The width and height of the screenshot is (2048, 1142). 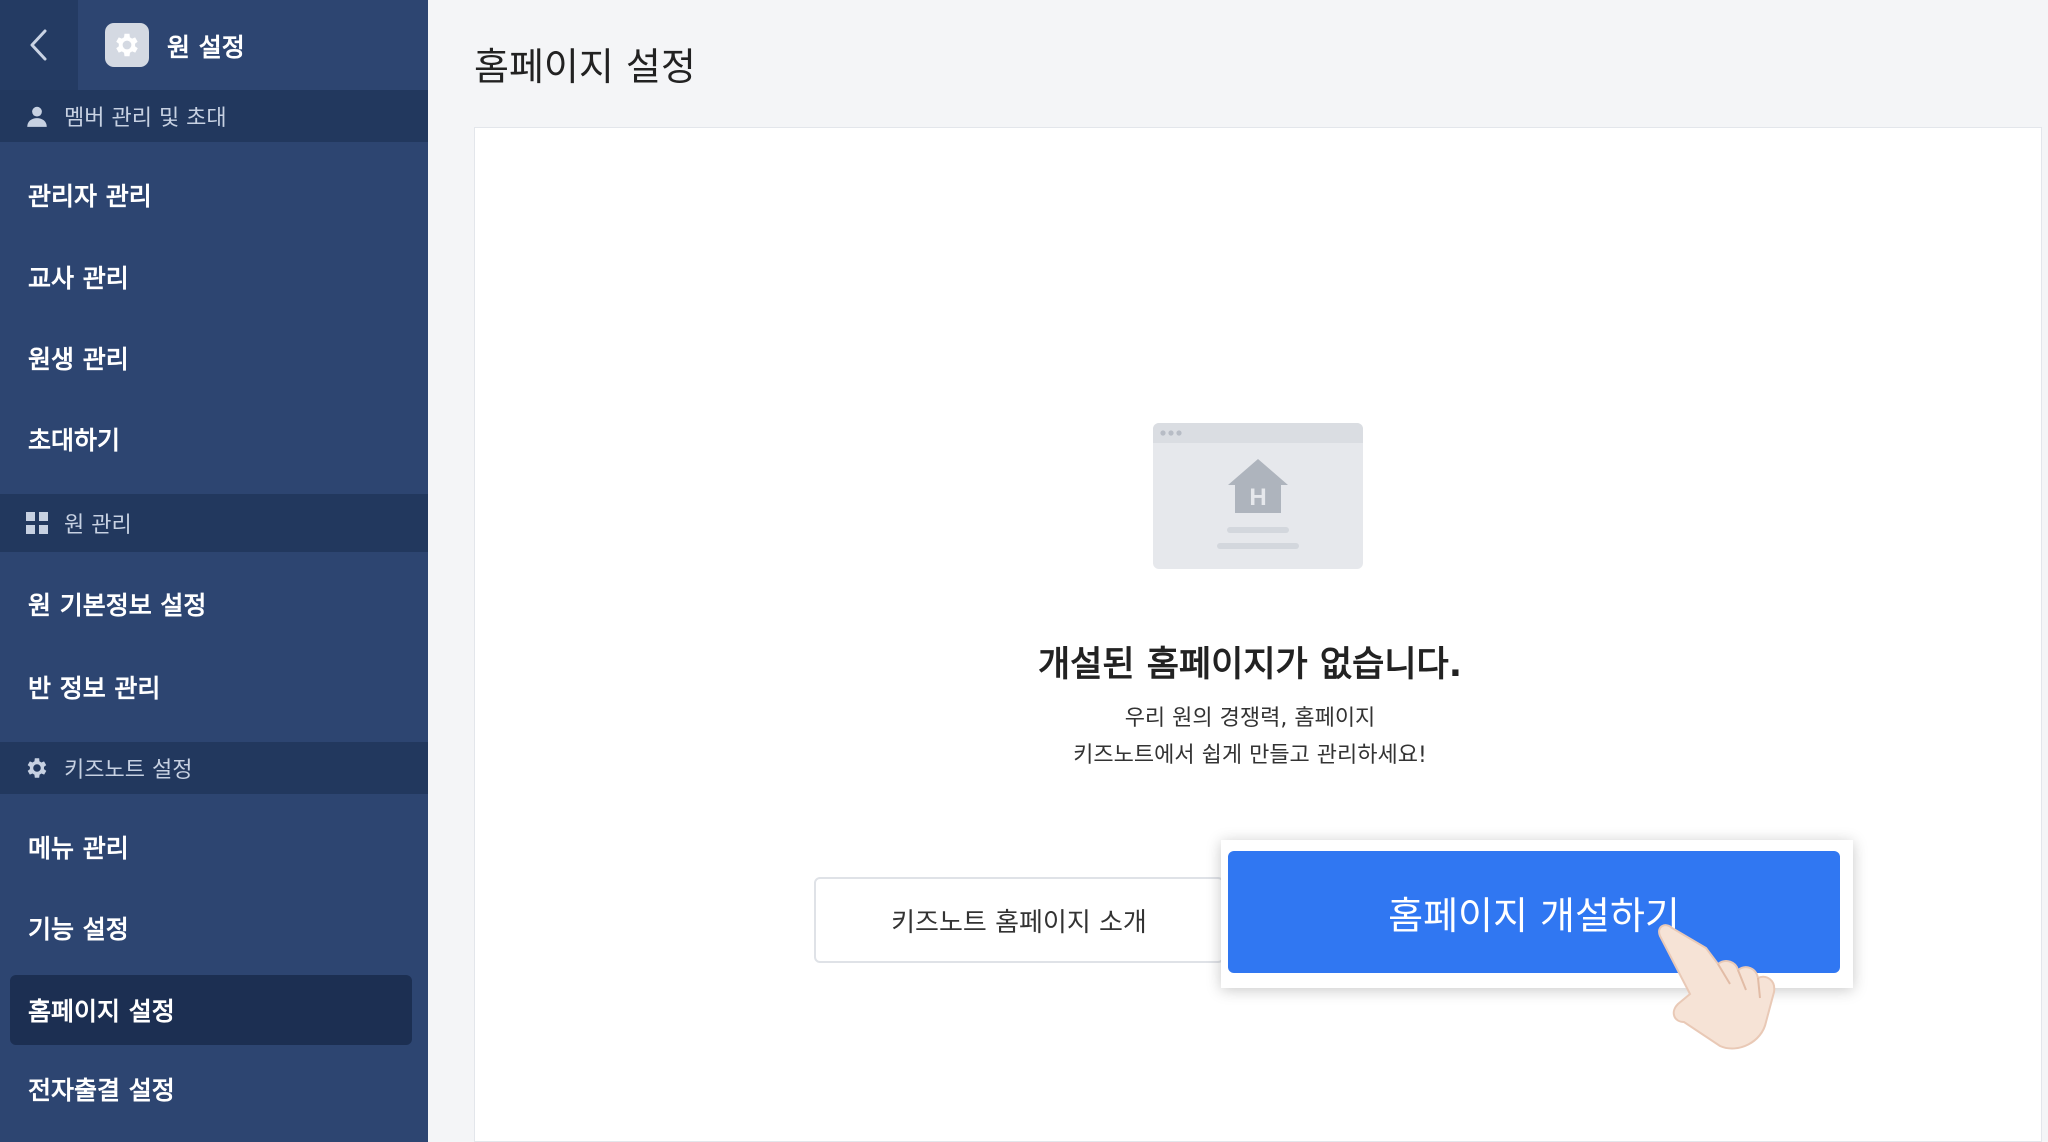 I want to click on sidebar-item-label: 전자출결 설정, so click(x=101, y=1090).